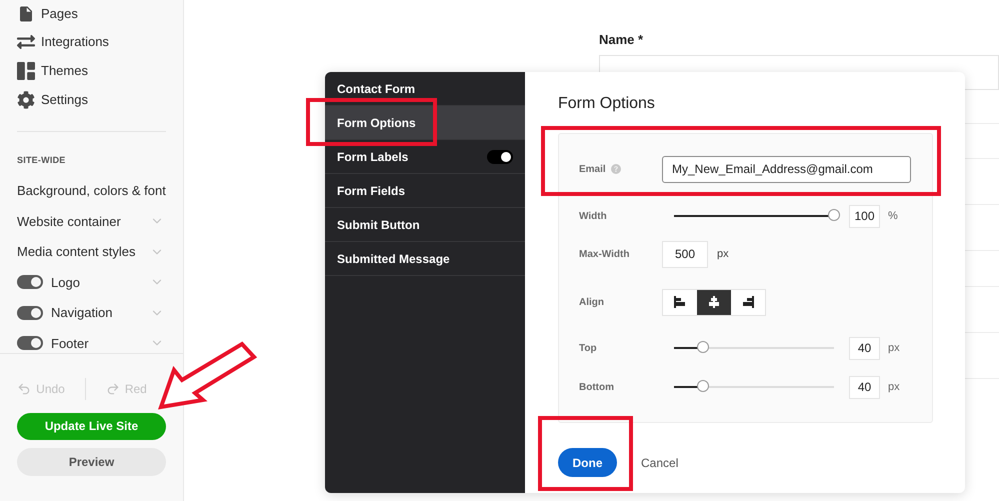  I want to click on unit-label: %, so click(893, 216).